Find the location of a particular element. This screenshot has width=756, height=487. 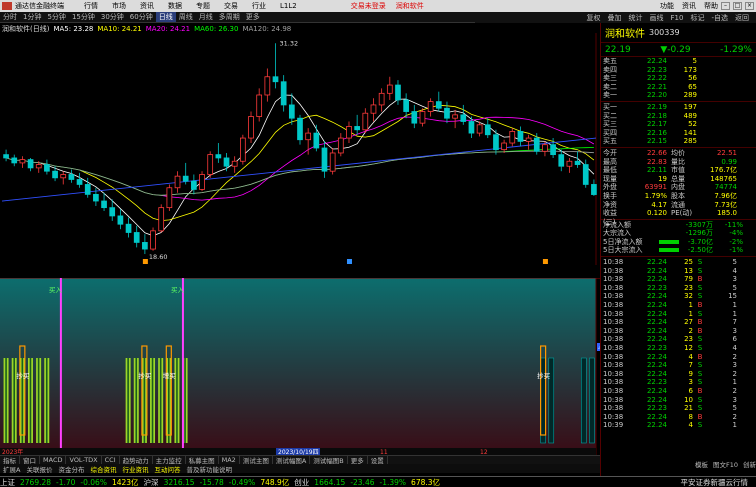

tick-row: 10:38 22.24 10 S 3 is located at coordinates (678, 400).